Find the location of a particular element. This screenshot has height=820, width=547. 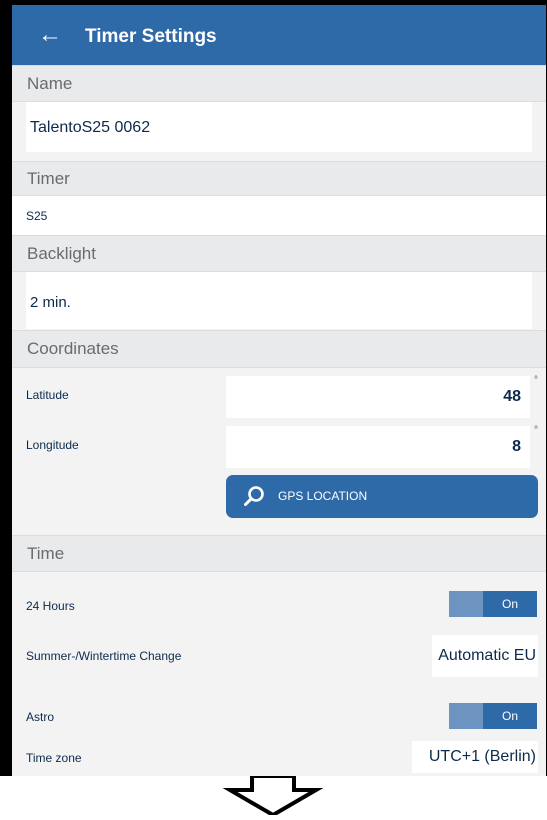

longitude-input: 8 is located at coordinates (378, 447).